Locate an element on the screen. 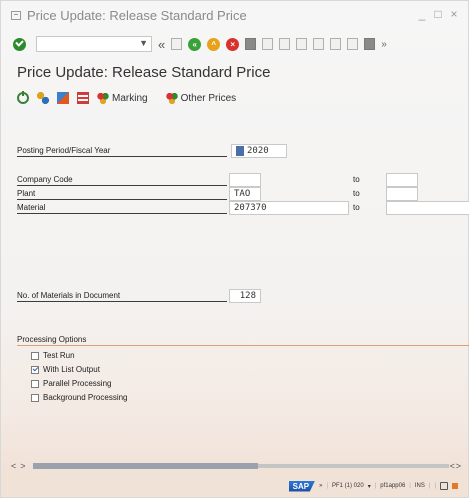 This screenshot has width=469, height=498. save-icon is located at coordinates (177, 44).